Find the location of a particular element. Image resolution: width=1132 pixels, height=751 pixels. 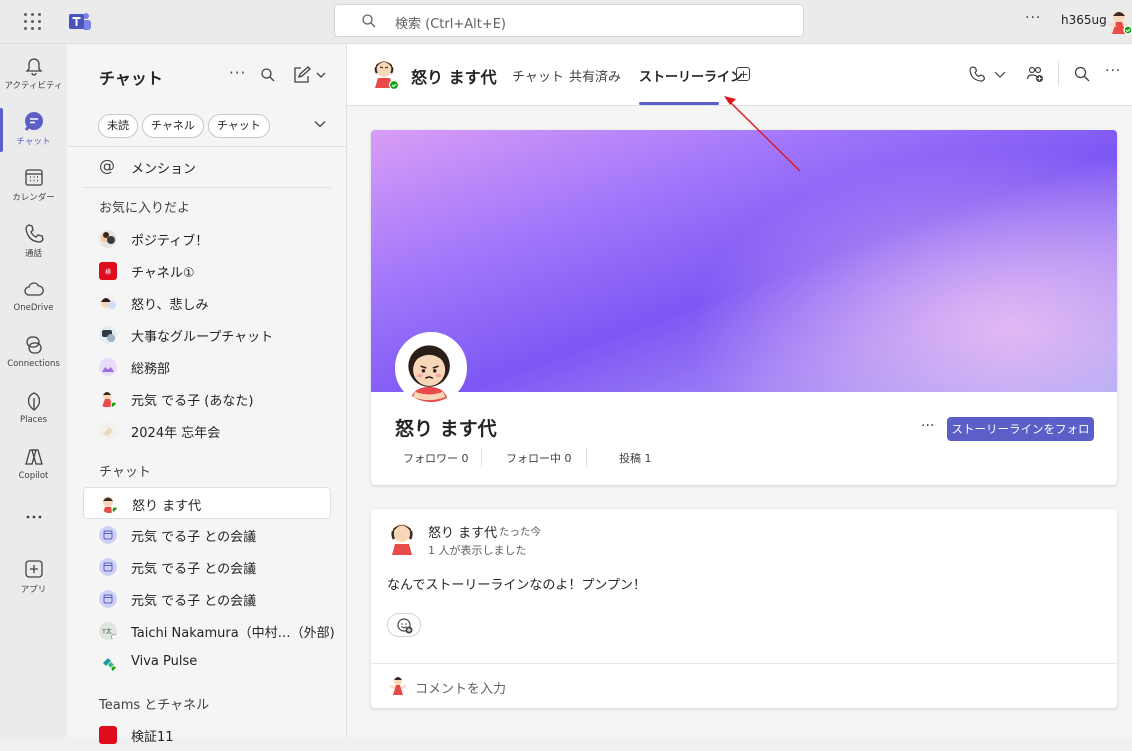

username: h365ug is located at coordinates (1084, 20).